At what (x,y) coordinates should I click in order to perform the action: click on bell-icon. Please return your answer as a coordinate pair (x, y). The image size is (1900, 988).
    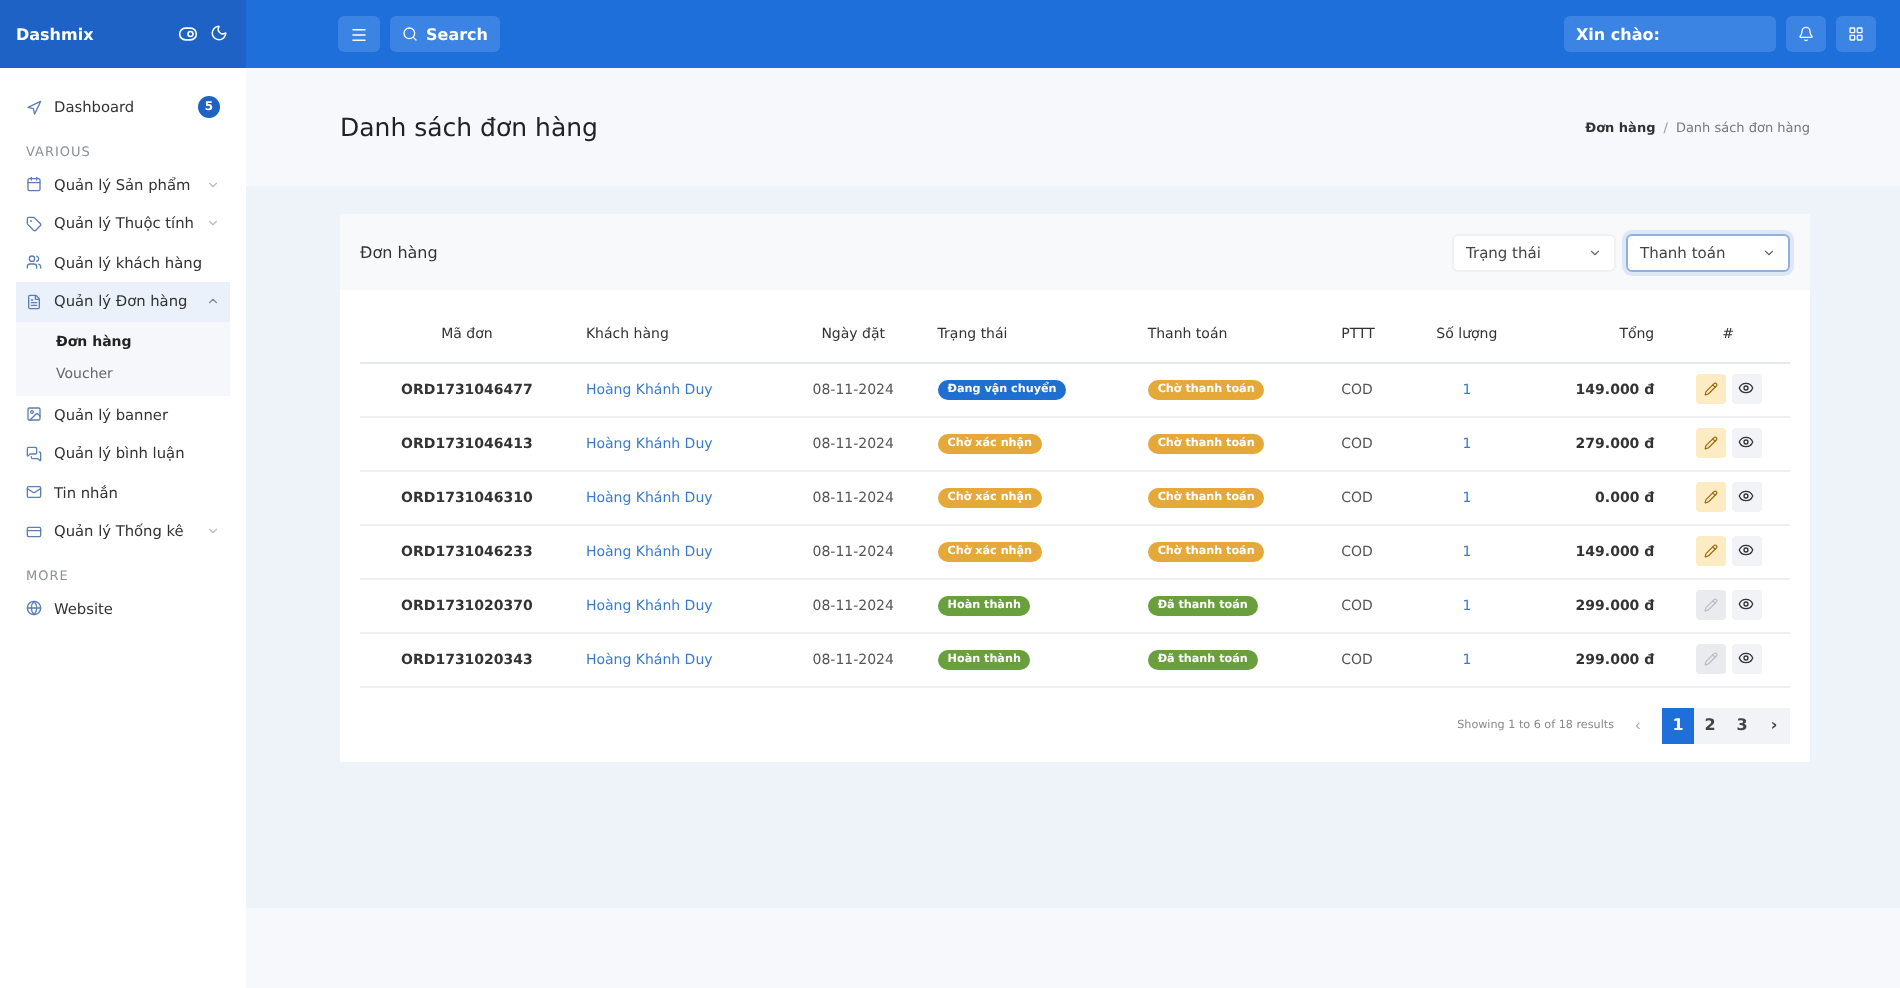
    Looking at the image, I should click on (1806, 34).